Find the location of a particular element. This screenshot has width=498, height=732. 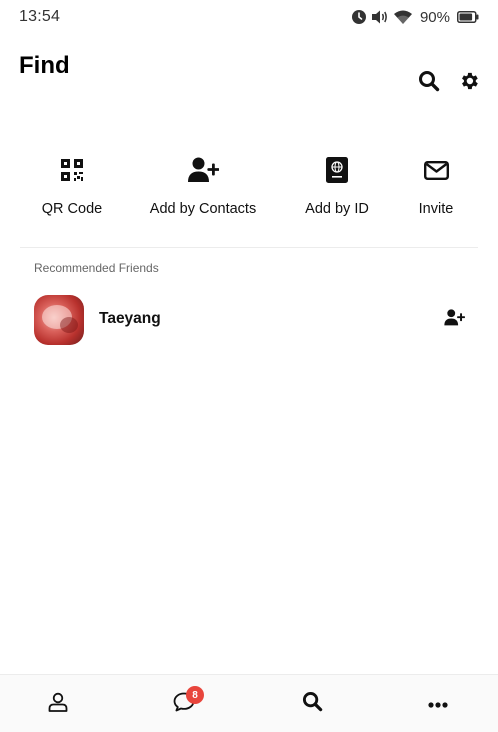

action-label: Invite is located at coordinates (436, 209).